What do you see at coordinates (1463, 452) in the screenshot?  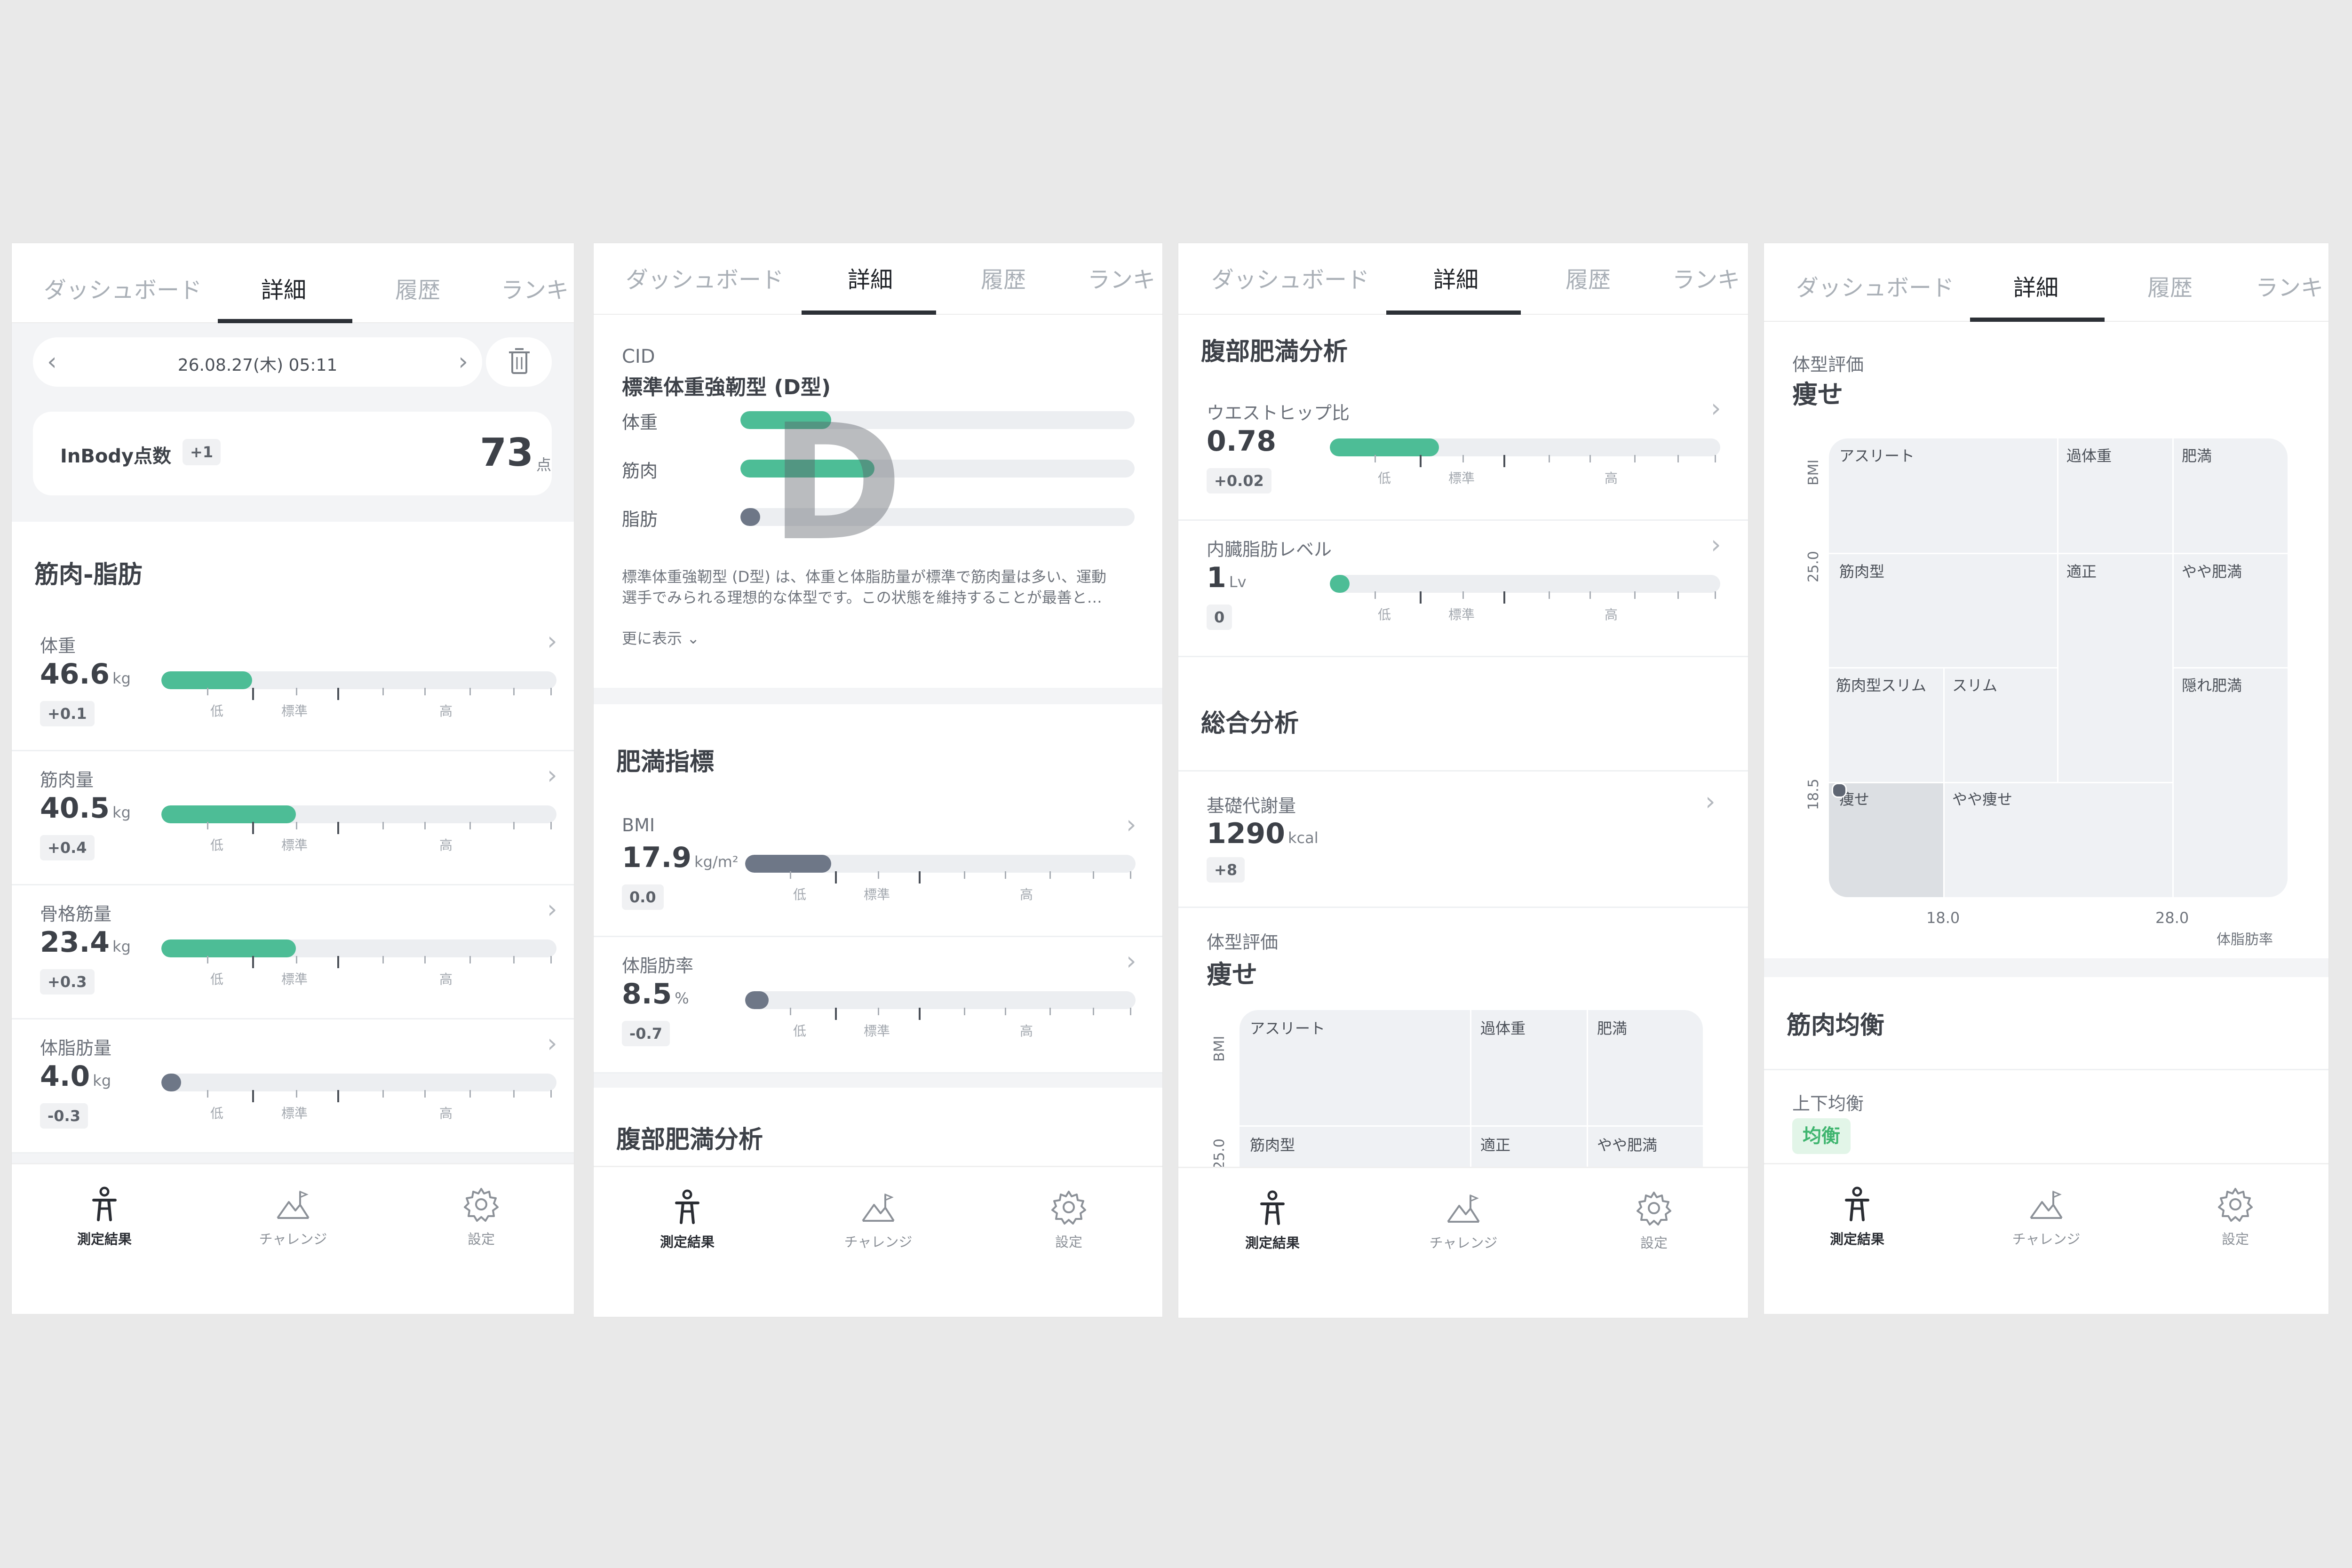 I see `metric-row: ウエストヒップ比 › 0.78 +0.02 低 標準 高` at bounding box center [1463, 452].